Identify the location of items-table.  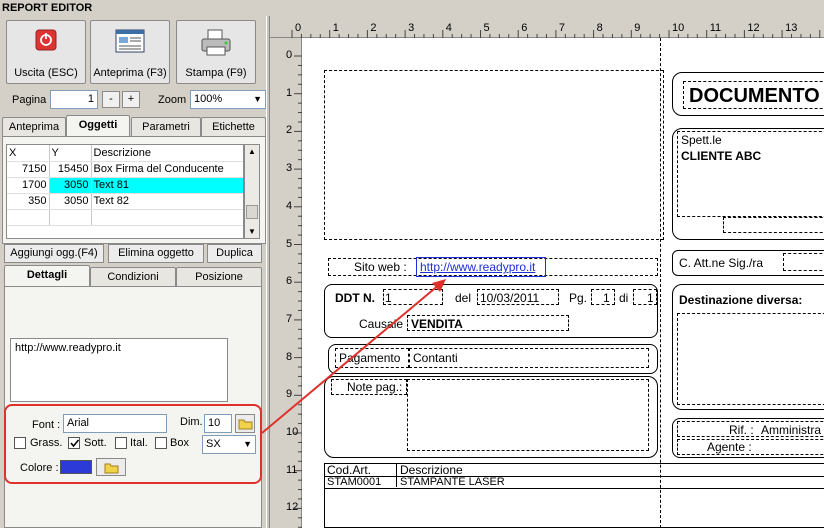
(574, 495).